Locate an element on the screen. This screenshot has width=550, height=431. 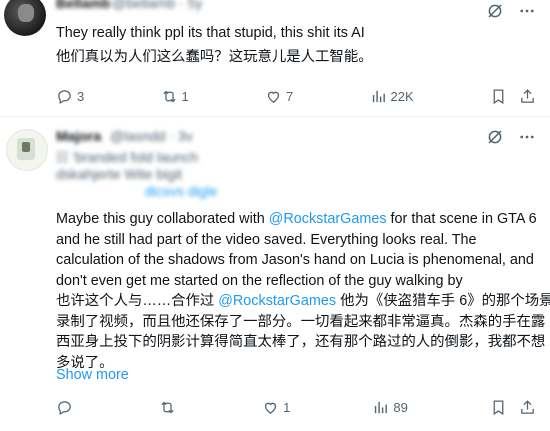
views-button: 89 is located at coordinates (390, 407).